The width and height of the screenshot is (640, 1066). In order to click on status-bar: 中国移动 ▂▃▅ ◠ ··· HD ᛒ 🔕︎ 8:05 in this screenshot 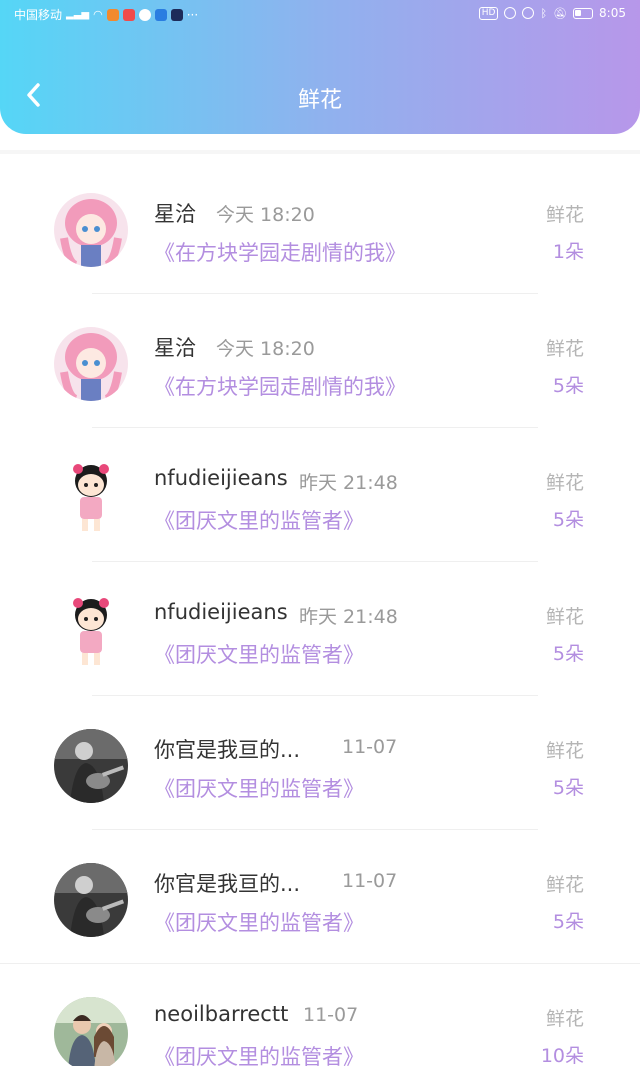, I will do `click(320, 14)`.